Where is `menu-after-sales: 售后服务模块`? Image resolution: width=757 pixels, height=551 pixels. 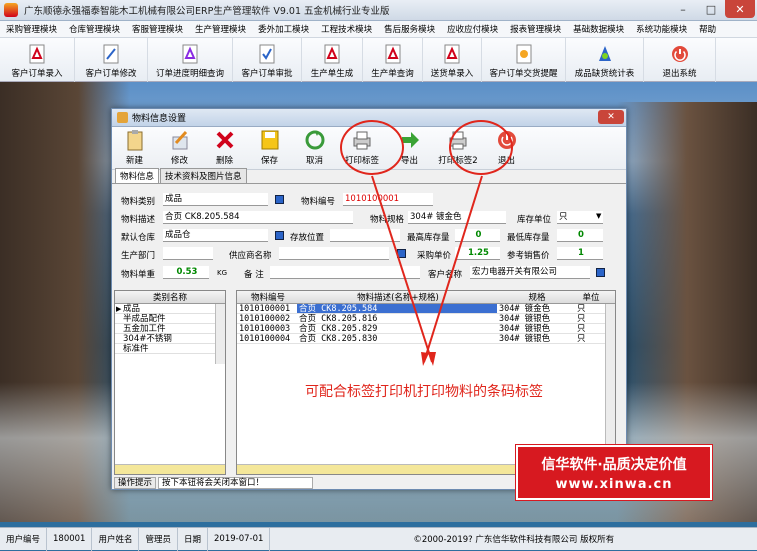
menu-after-sales: 售后服务模块 is located at coordinates (409, 29).